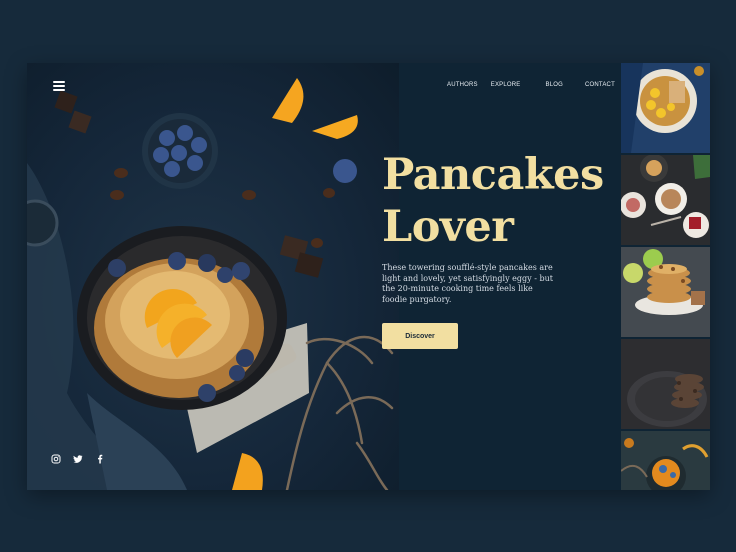  What do you see at coordinates (600, 85) in the screenshot?
I see `nav-contact: CONTACT` at bounding box center [600, 85].